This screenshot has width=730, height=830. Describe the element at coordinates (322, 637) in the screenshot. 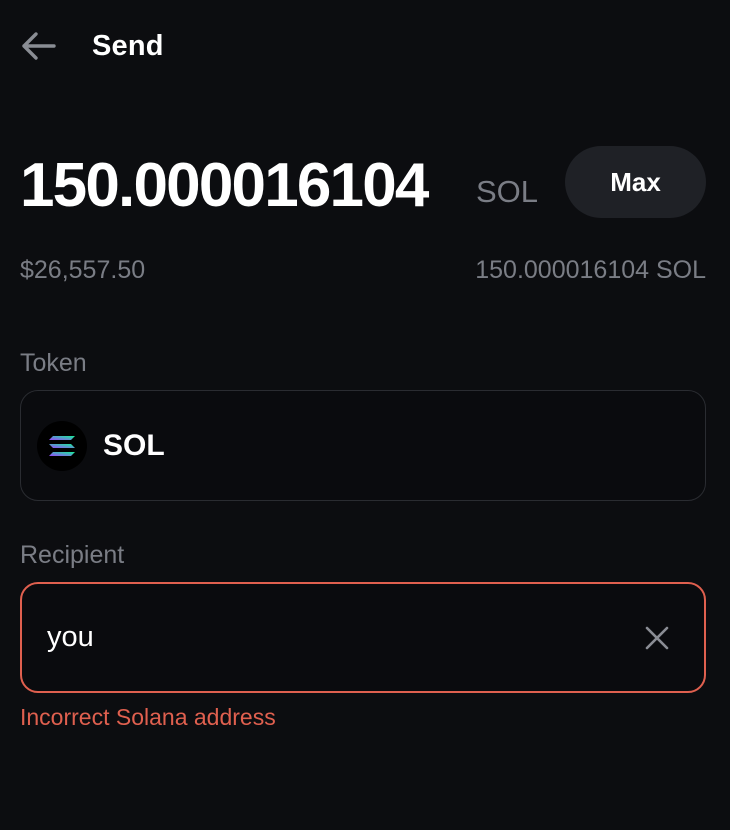

I see `recipient-input` at that location.